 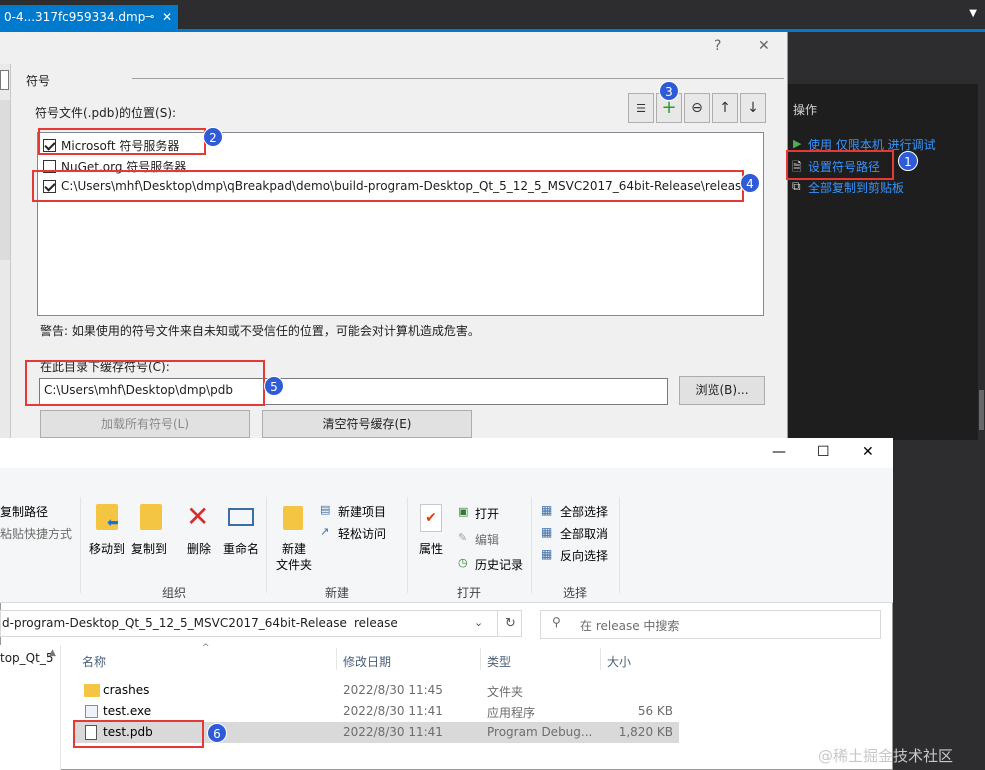 What do you see at coordinates (981, 262) in the screenshot?
I see `panel-scrollbar` at bounding box center [981, 262].